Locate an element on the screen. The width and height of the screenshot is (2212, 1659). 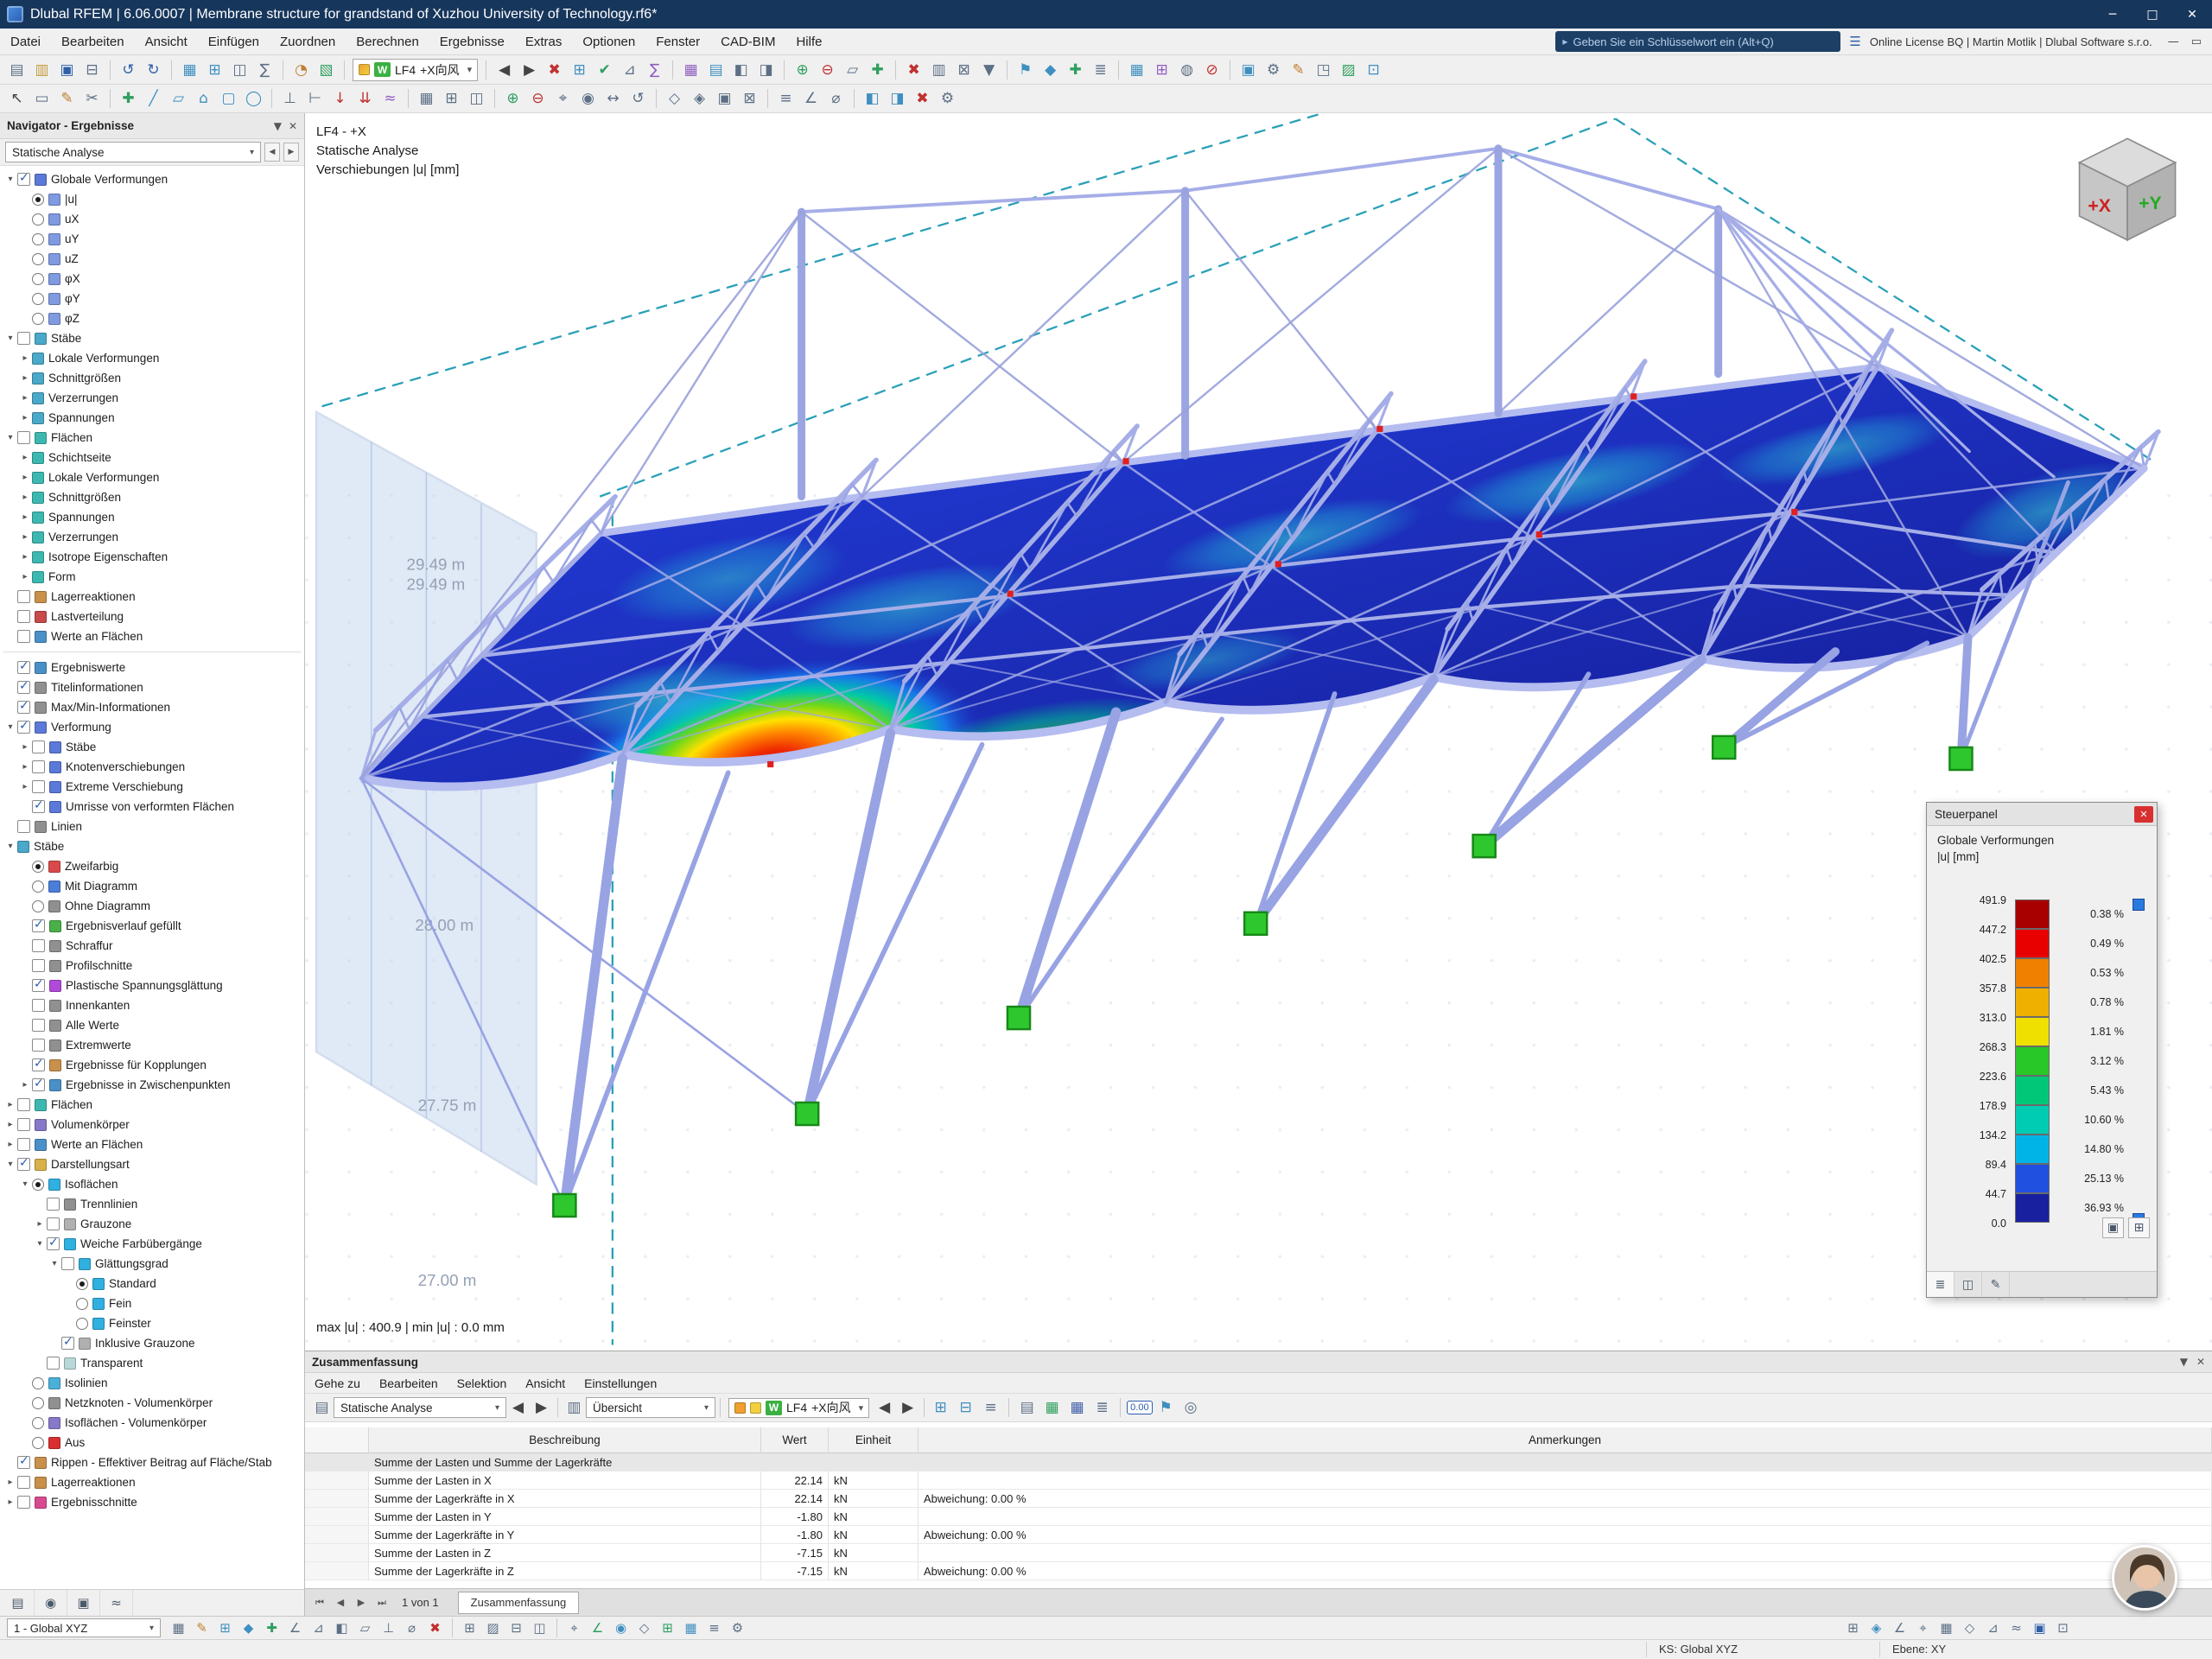
close-button: ✕ is located at coordinates (2192, 14).